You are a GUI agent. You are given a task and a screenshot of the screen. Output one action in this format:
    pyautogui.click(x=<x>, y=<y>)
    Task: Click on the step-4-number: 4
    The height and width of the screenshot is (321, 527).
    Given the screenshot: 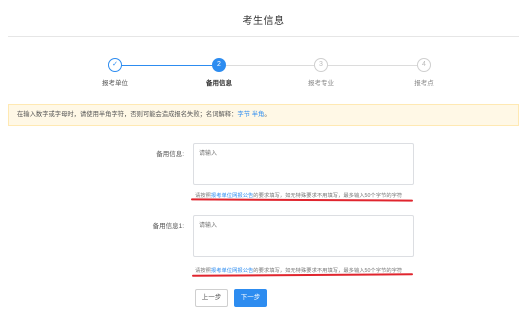 What is the action you would take?
    pyautogui.click(x=424, y=65)
    